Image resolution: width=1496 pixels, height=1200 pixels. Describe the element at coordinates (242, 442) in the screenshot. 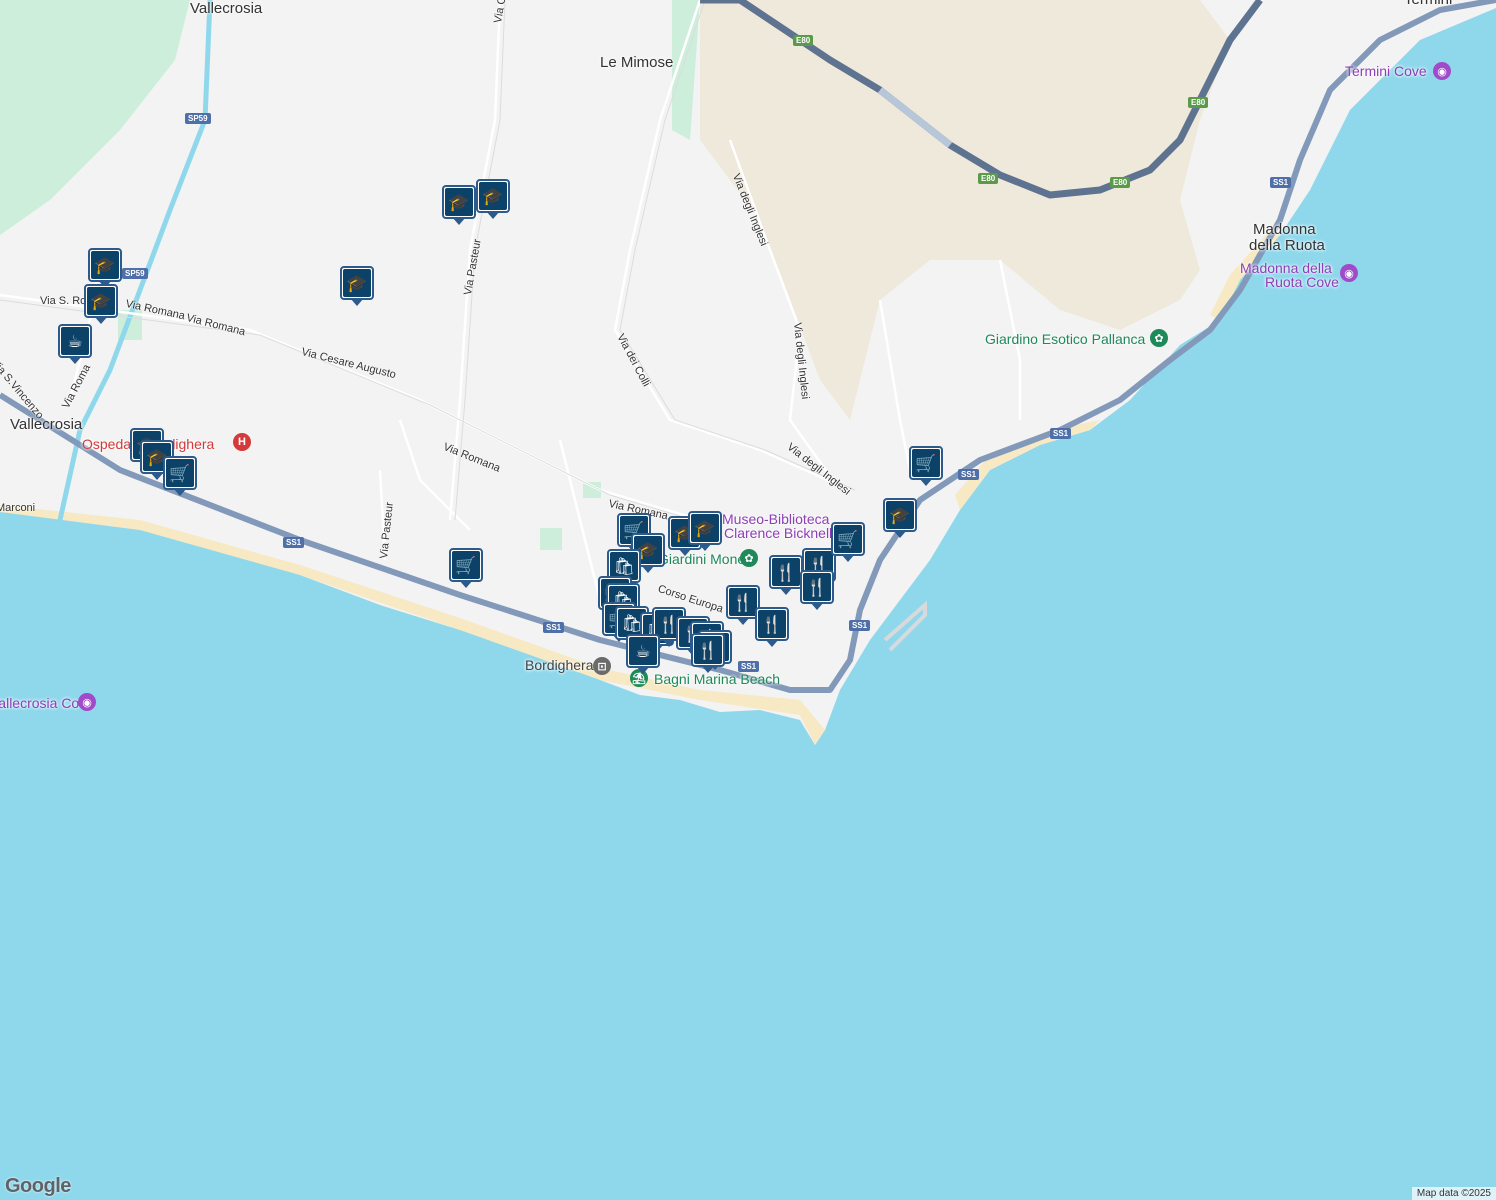

I see `hospital-icon: H` at that location.